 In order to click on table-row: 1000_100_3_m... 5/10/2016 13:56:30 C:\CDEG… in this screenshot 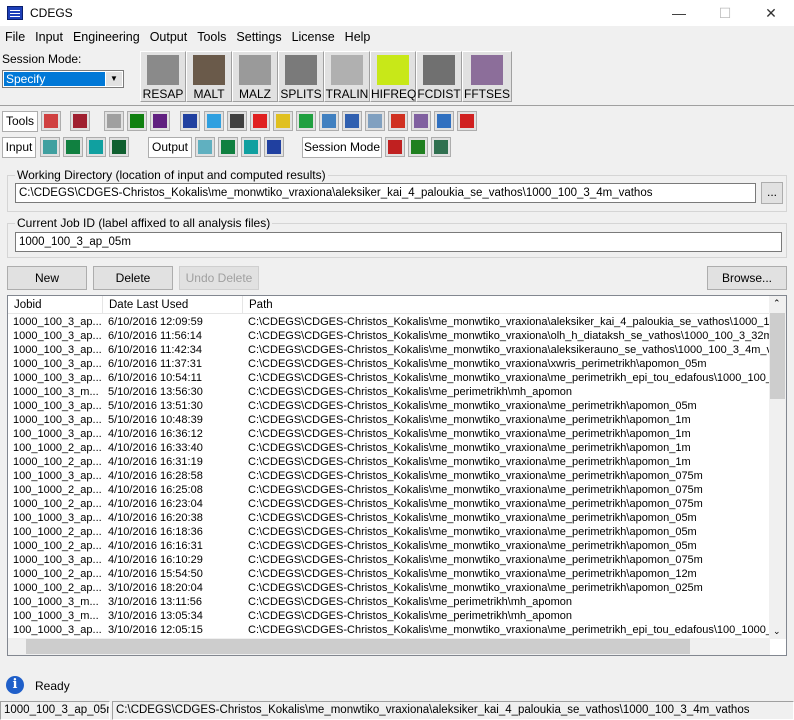, I will do `click(389, 392)`.